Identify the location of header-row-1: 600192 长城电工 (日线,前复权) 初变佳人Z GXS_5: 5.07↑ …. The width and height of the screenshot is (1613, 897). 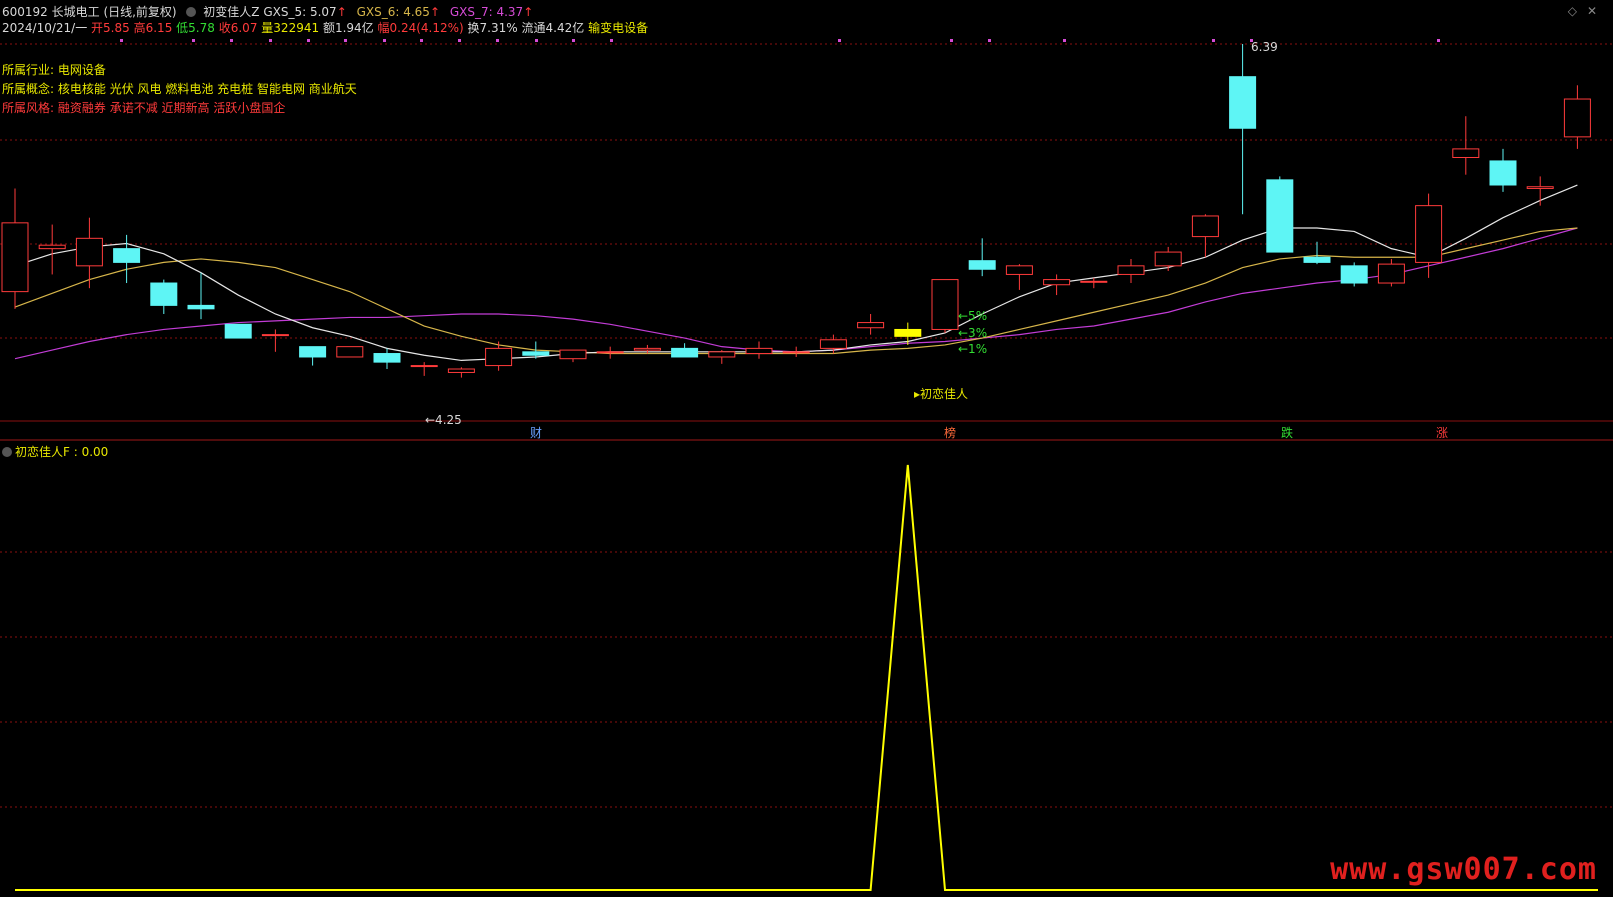
(267, 11).